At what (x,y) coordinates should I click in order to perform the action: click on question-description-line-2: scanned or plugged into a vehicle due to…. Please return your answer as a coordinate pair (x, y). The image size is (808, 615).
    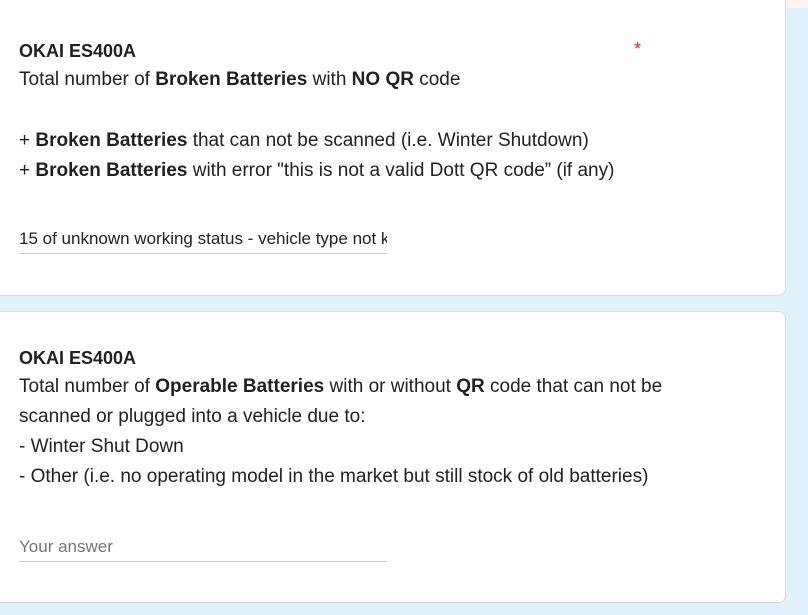
    Looking at the image, I should click on (192, 416).